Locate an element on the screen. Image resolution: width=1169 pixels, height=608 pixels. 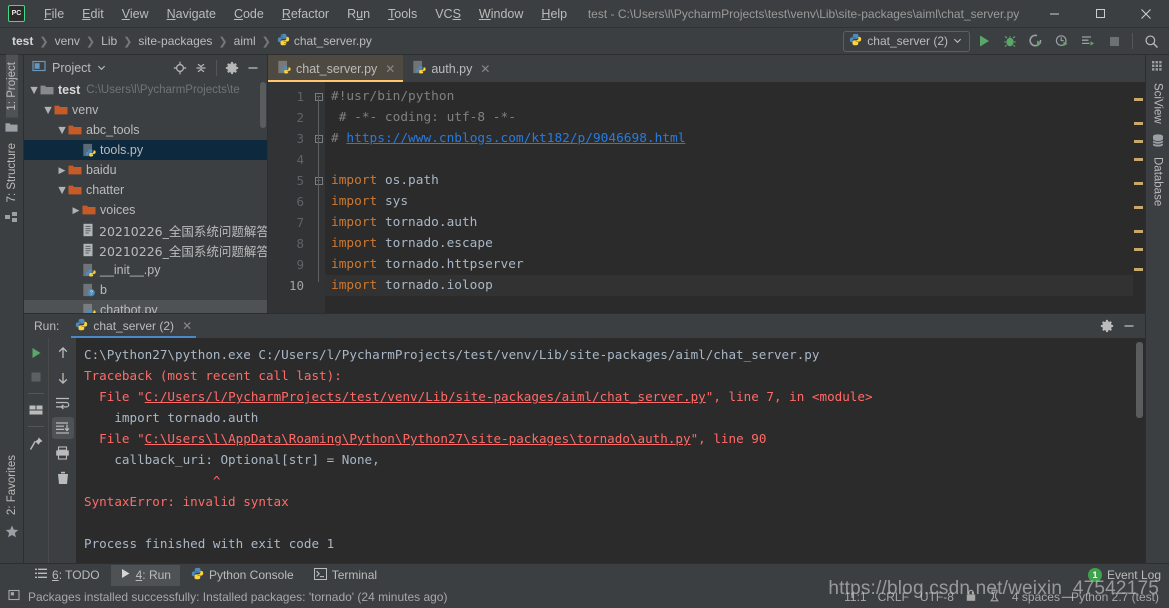
bottom-tab-run: 4: Run is located at coordinates (145, 575).